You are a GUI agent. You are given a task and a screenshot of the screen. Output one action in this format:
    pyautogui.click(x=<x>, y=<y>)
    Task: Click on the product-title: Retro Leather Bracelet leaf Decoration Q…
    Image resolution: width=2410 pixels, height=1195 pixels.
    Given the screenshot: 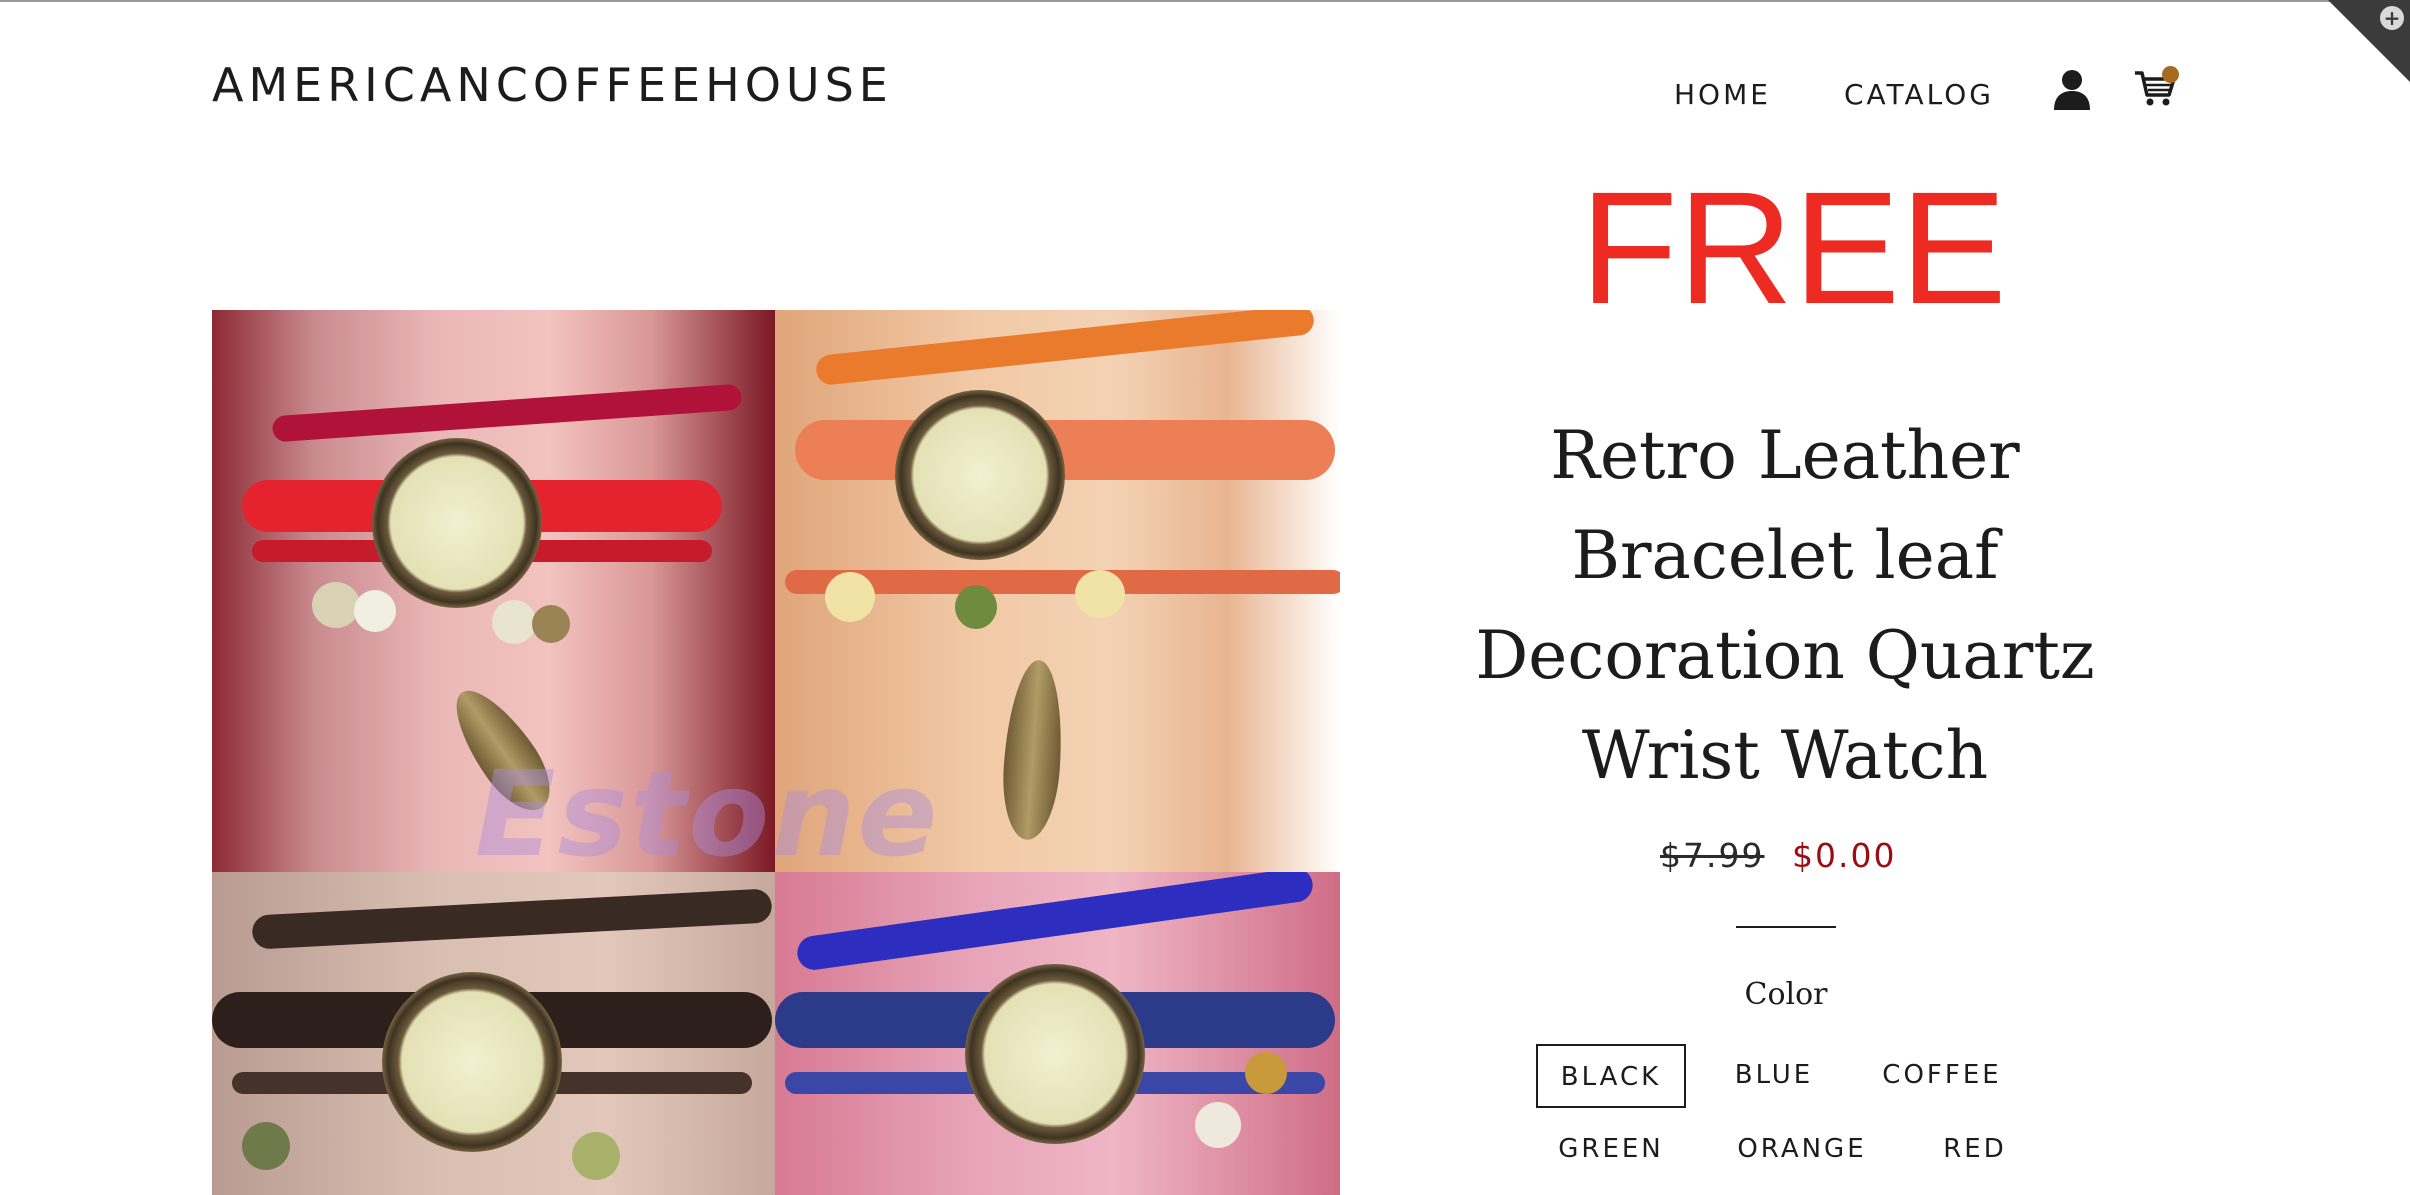 What is the action you would take?
    pyautogui.click(x=1785, y=605)
    